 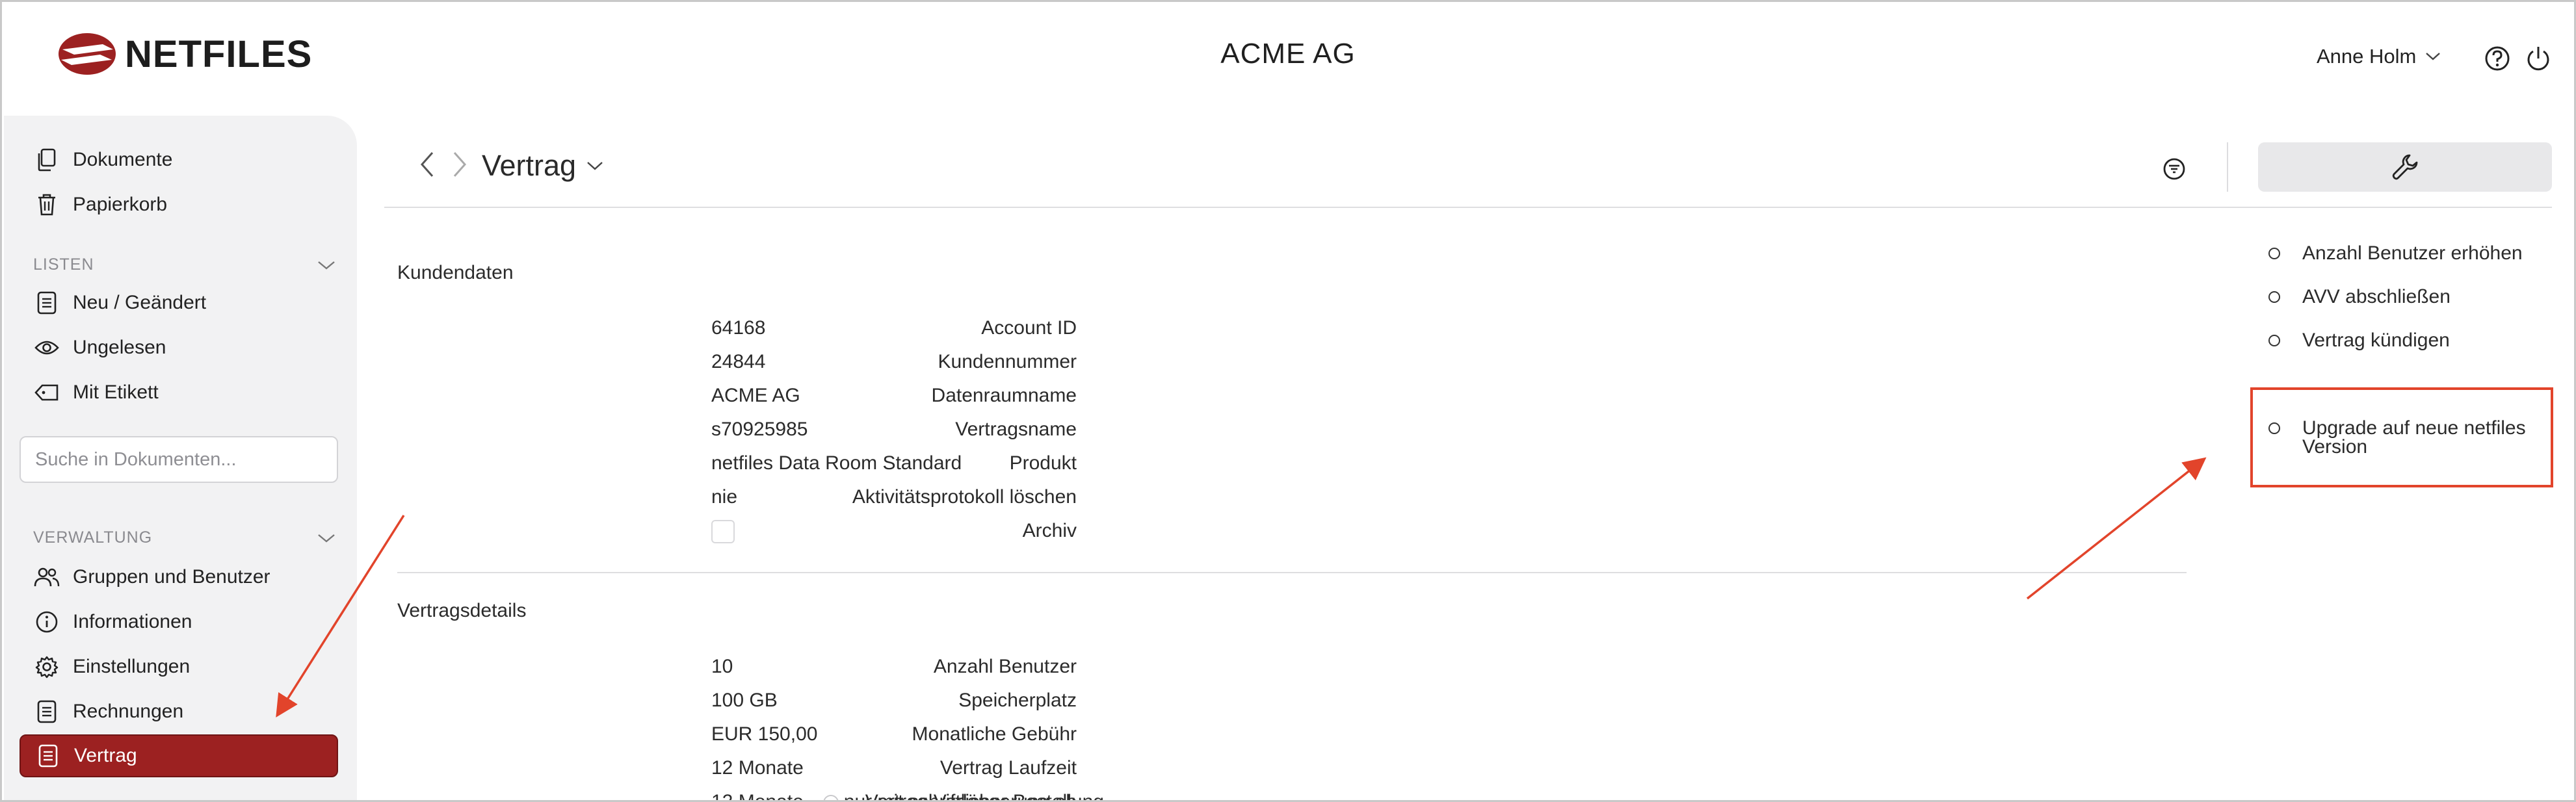 I want to click on top-bar: NETFILES ACME AG Anne Holm, so click(x=1288, y=59).